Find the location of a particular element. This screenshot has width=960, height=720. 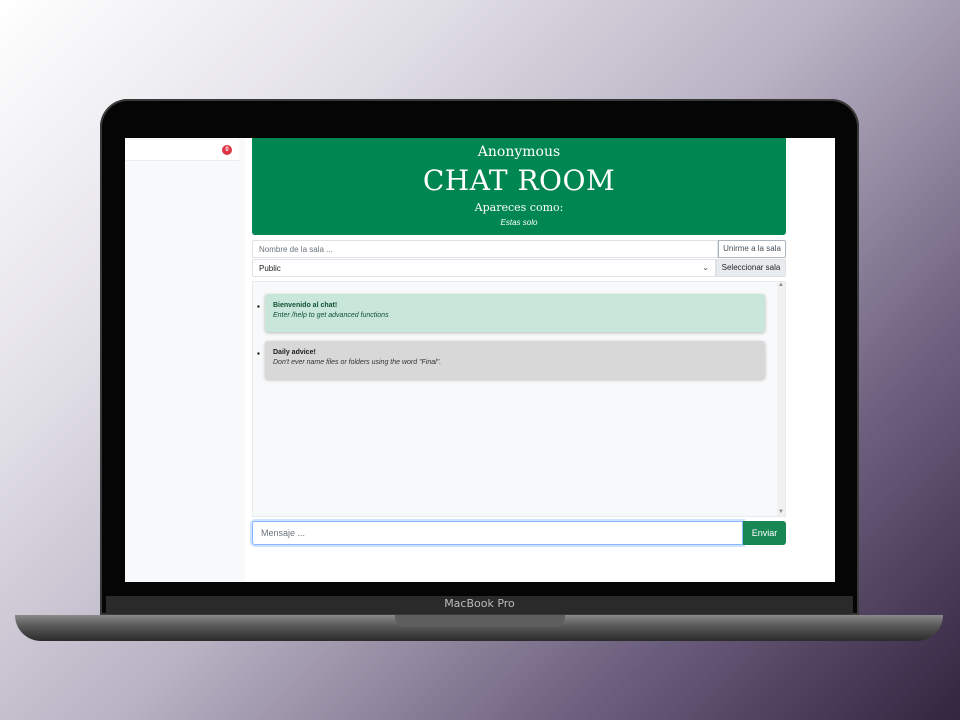

message-scrollbar: ▲ ▼ is located at coordinates (781, 399).